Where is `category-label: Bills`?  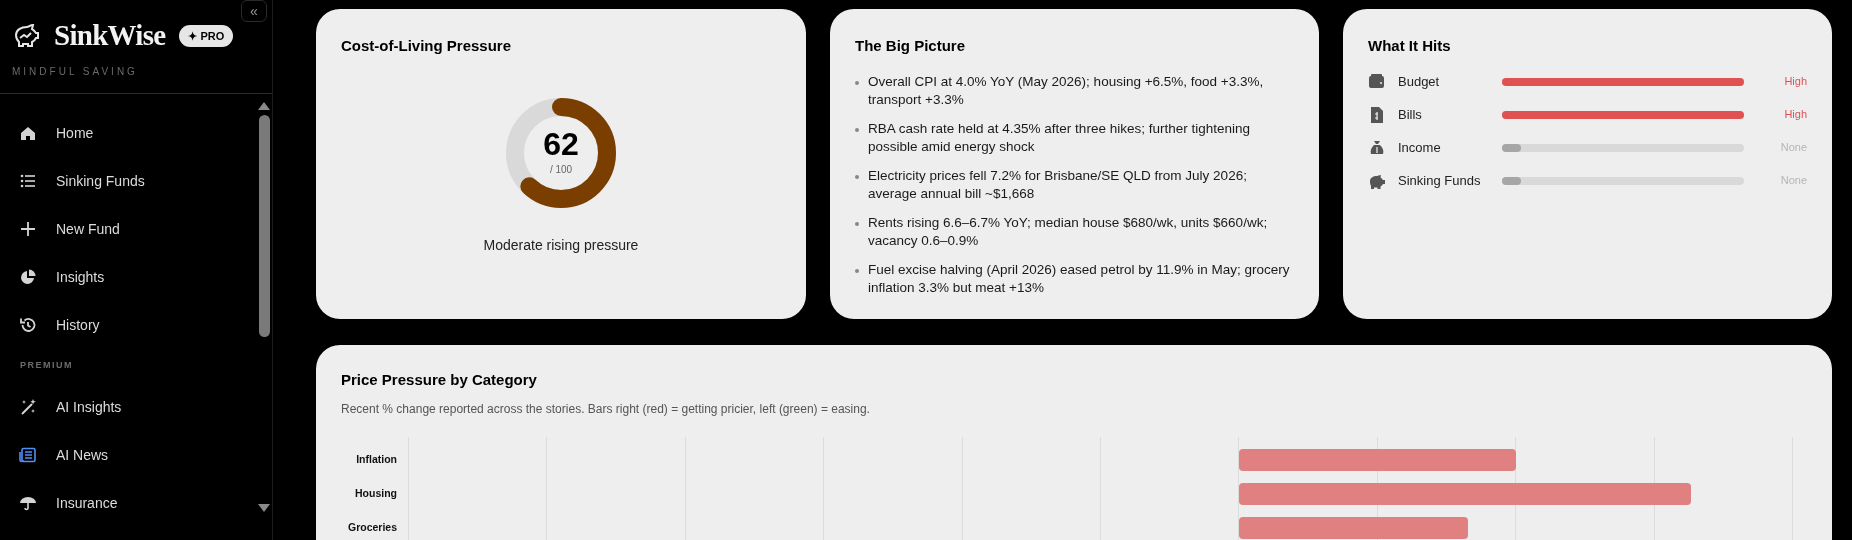 category-label: Bills is located at coordinates (1410, 114).